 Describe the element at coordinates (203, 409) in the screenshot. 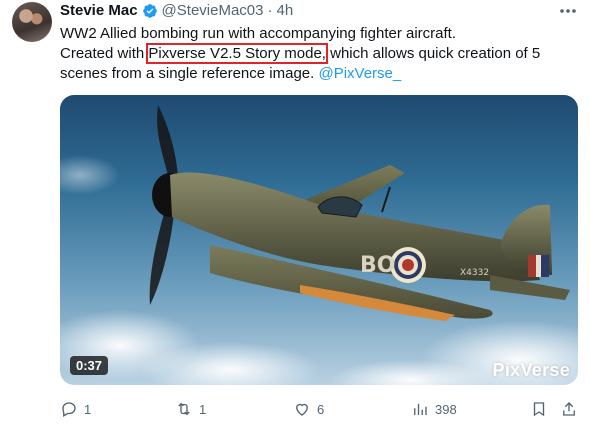

I see `repost-count: 1` at that location.